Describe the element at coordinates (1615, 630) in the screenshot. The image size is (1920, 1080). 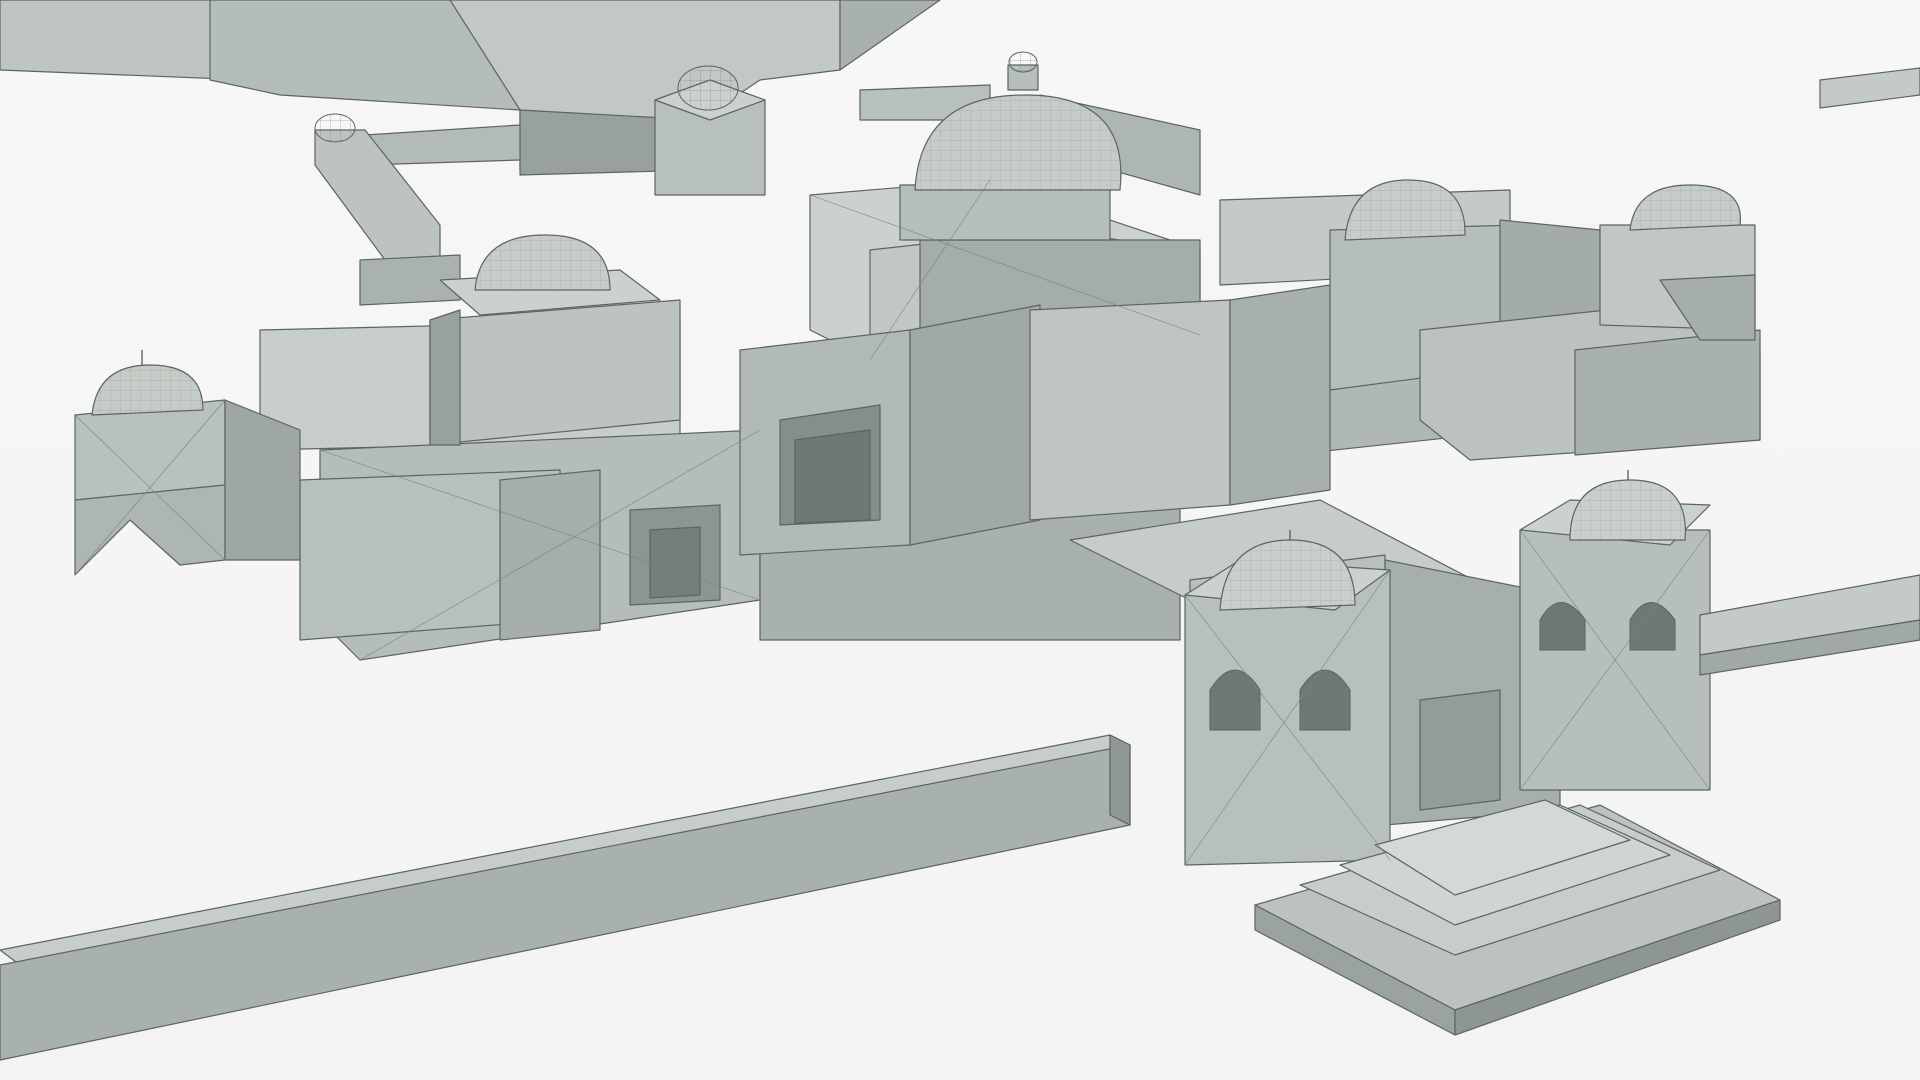
I see `front-right-tower` at that location.